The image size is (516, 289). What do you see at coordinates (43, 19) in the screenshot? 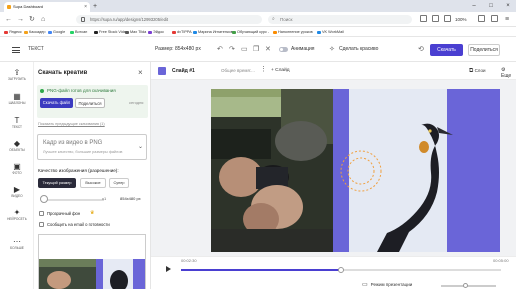
I see `home-icon: ⌂` at bounding box center [43, 19].